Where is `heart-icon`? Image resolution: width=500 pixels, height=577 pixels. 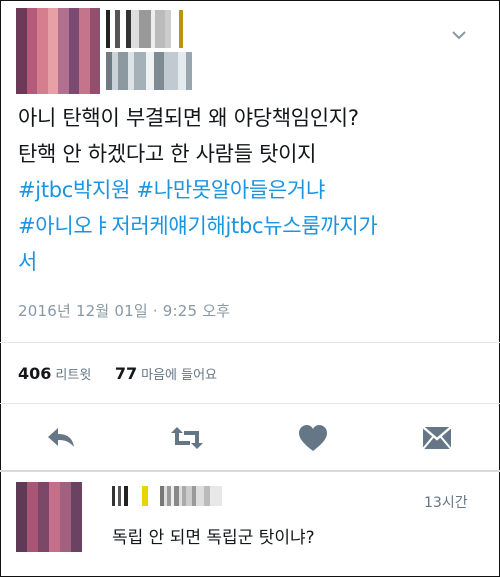 heart-icon is located at coordinates (313, 438).